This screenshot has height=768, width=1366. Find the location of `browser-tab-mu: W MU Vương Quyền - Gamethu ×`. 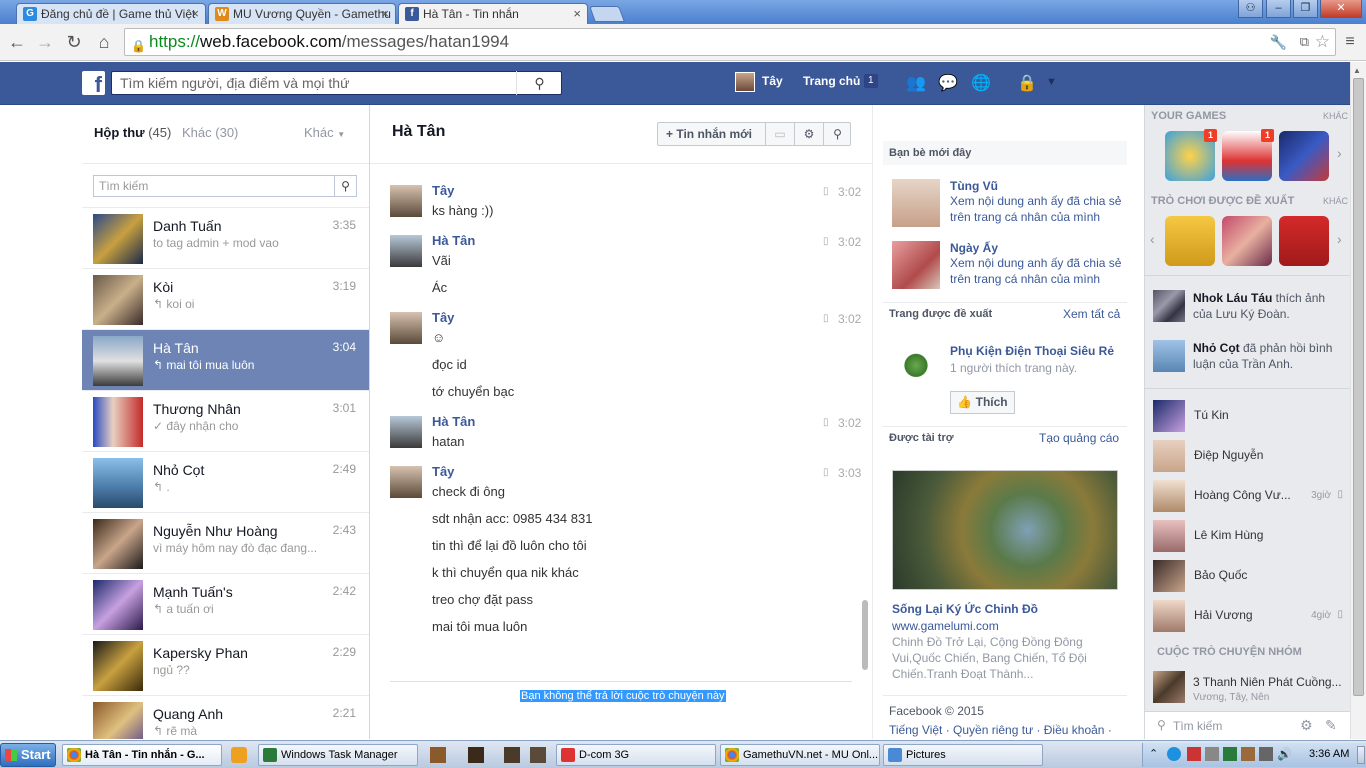

browser-tab-mu: W MU Vương Quyền - Gamethu × is located at coordinates (302, 13).